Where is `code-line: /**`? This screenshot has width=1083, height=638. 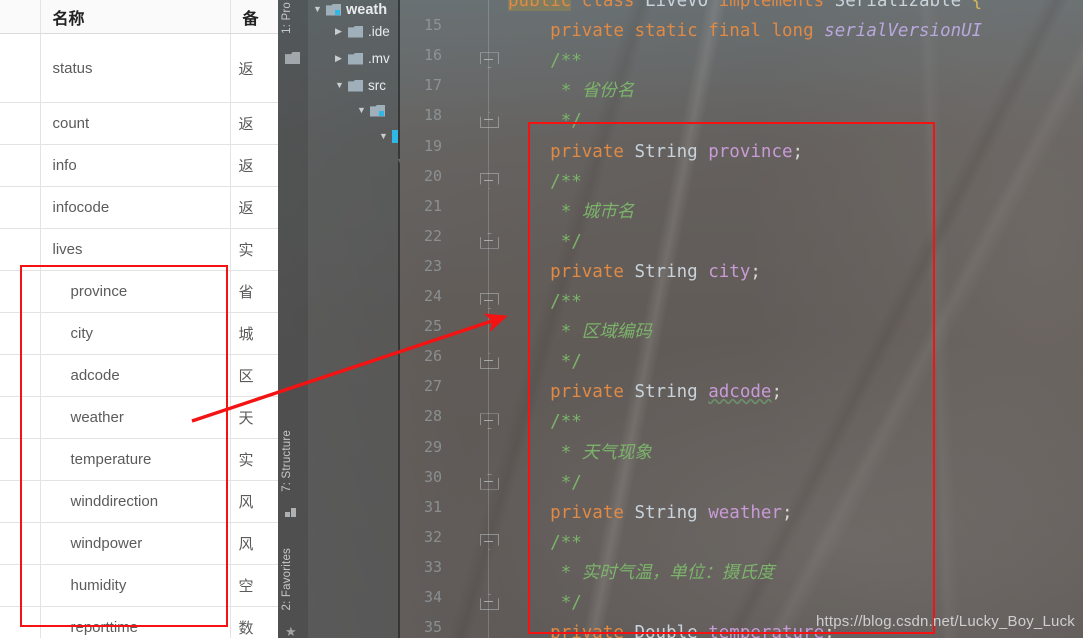 code-line: /** is located at coordinates (566, 61).